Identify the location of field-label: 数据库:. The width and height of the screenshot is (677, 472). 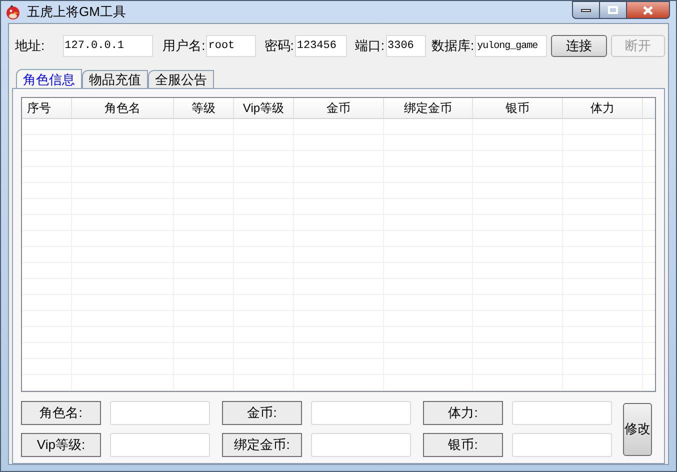
(453, 46).